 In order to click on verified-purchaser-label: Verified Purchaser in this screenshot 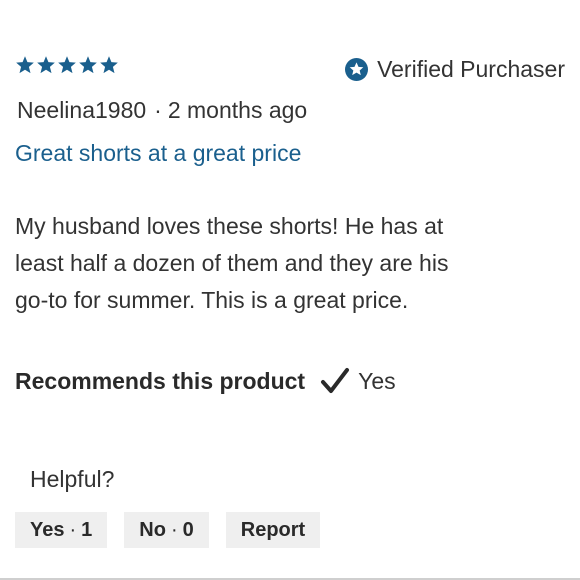, I will do `click(471, 69)`.